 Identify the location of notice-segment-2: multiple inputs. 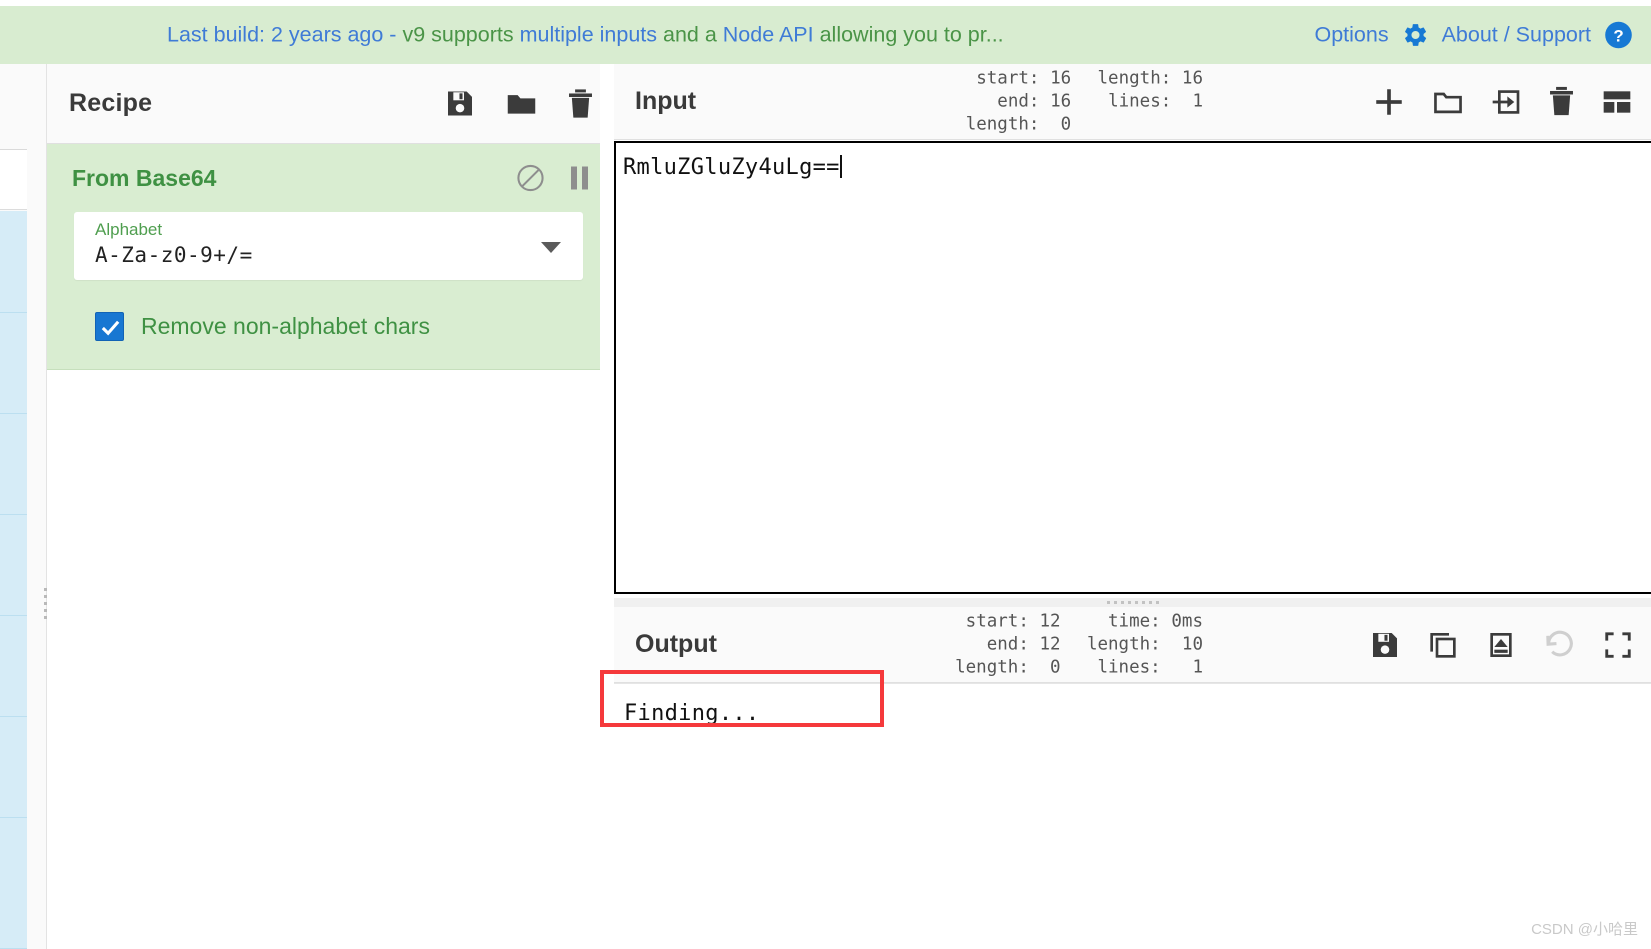
(591, 34).